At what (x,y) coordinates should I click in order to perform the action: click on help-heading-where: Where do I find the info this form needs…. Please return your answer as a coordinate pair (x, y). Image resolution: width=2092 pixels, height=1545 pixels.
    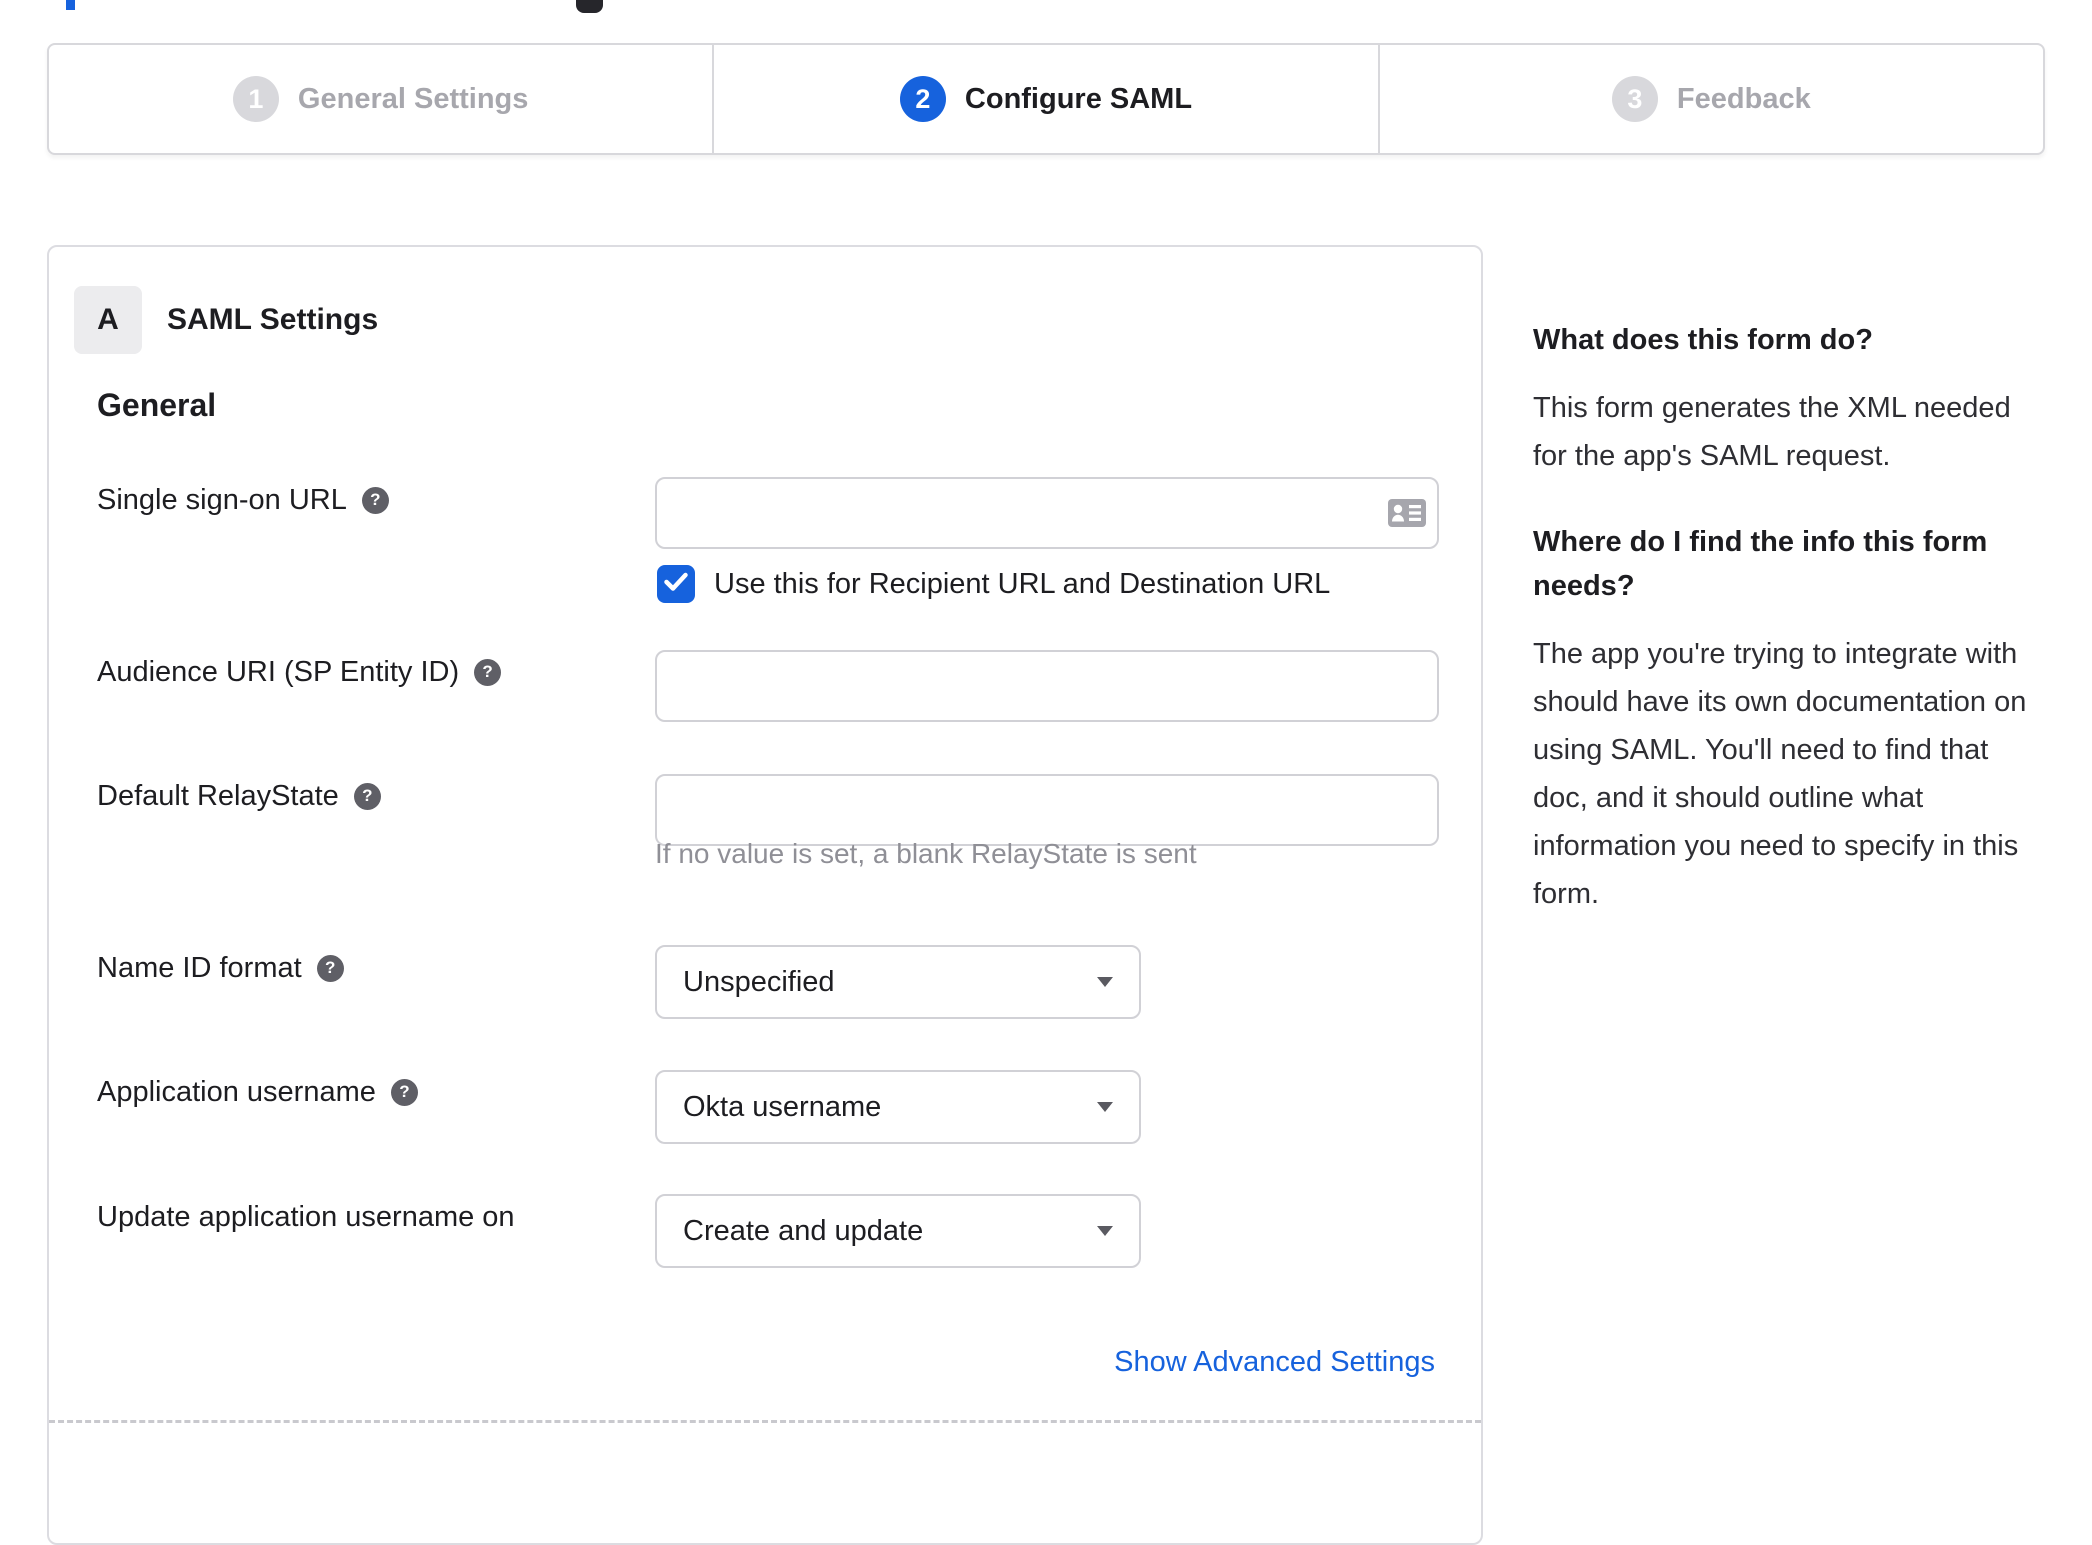
    Looking at the image, I should click on (1760, 564).